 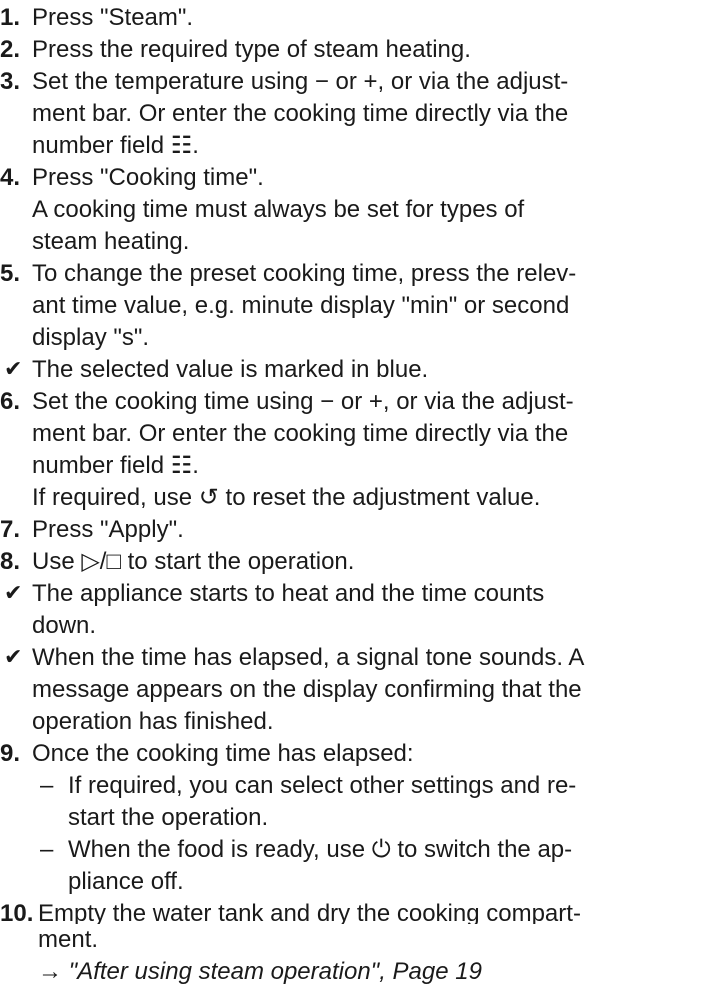 What do you see at coordinates (111, 241) in the screenshot?
I see `step-note-line: steam heating.` at bounding box center [111, 241].